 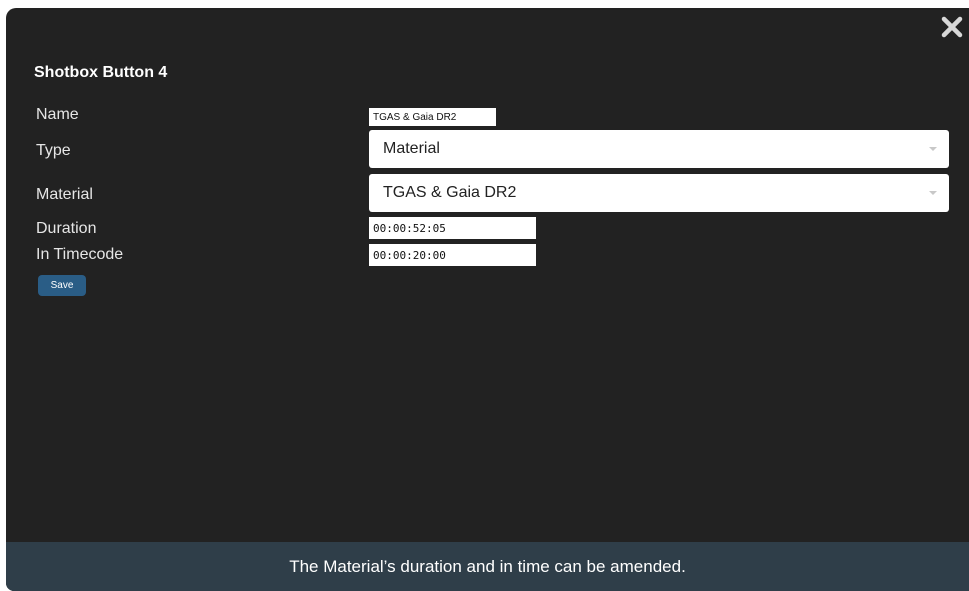 What do you see at coordinates (452, 255) in the screenshot?
I see `in-timecode-input` at bounding box center [452, 255].